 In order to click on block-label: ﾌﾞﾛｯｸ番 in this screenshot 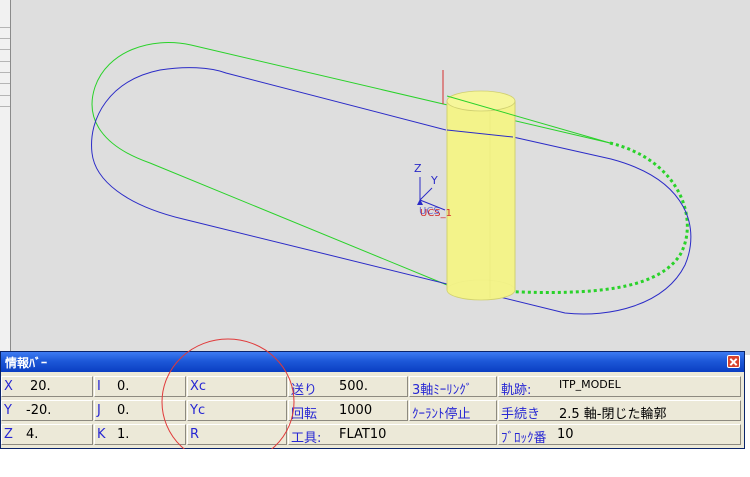, I will do `click(524, 438)`.